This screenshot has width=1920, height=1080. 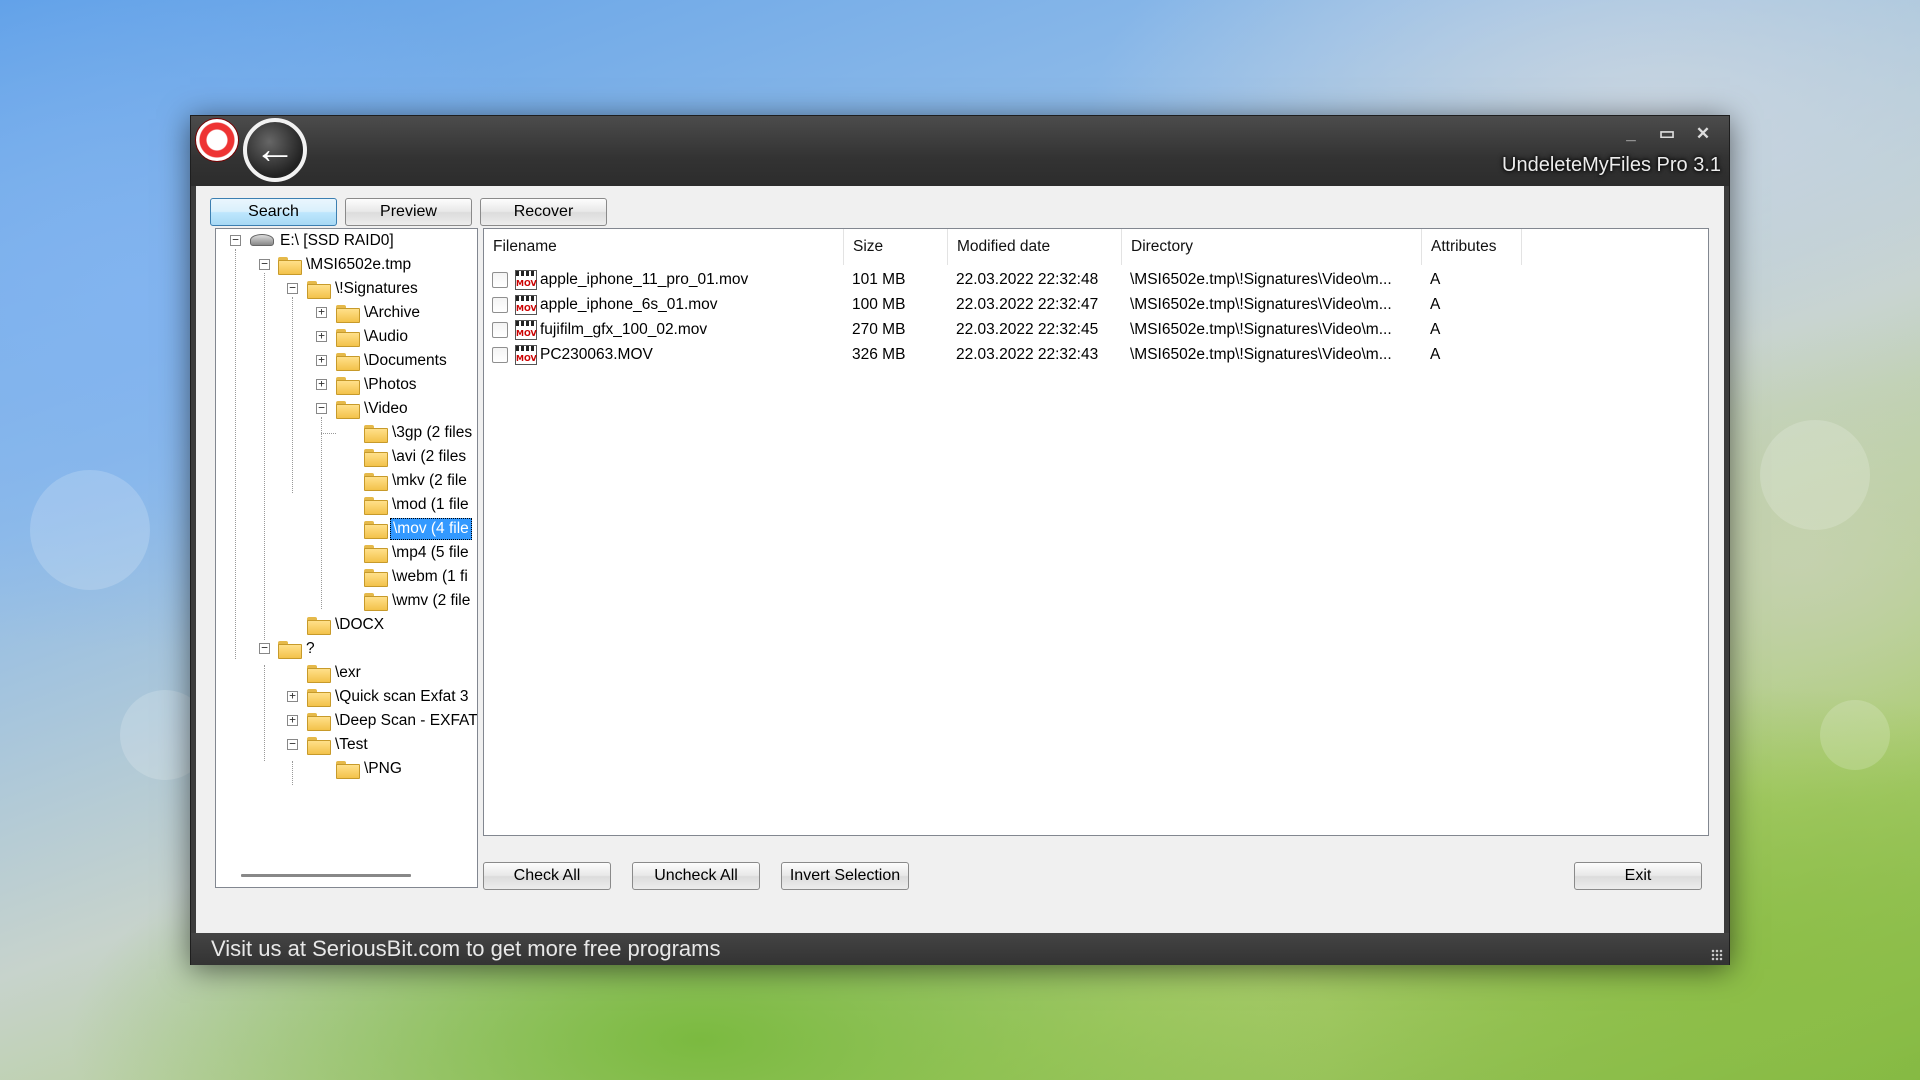 What do you see at coordinates (430, 504) in the screenshot?
I see `tree-item-label: \mod (1 file` at bounding box center [430, 504].